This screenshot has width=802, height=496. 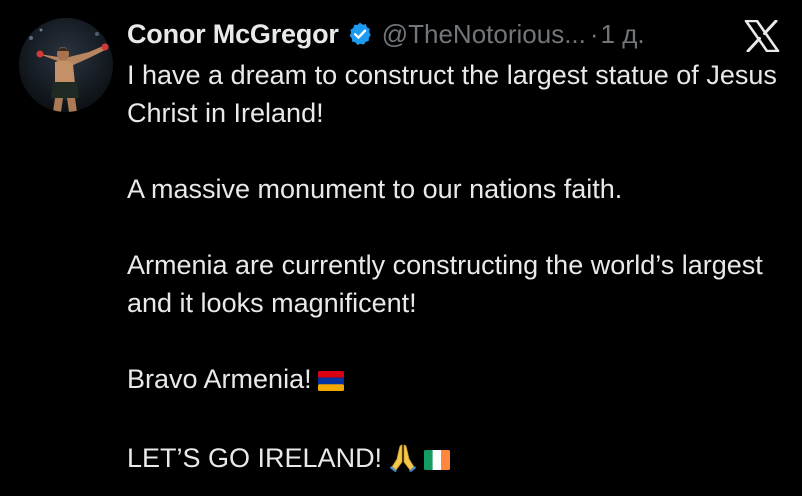 What do you see at coordinates (457, 380) in the screenshot?
I see `tweet-line-with-flag: Bravo Armenia!` at bounding box center [457, 380].